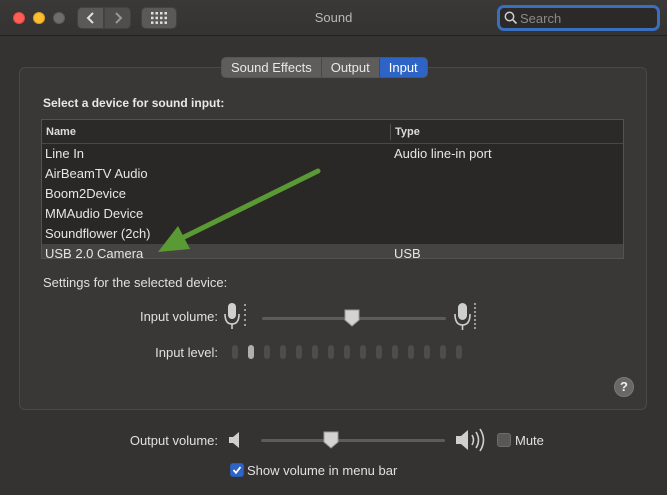  I want to click on device-name: Boom2Device, so click(85, 193).